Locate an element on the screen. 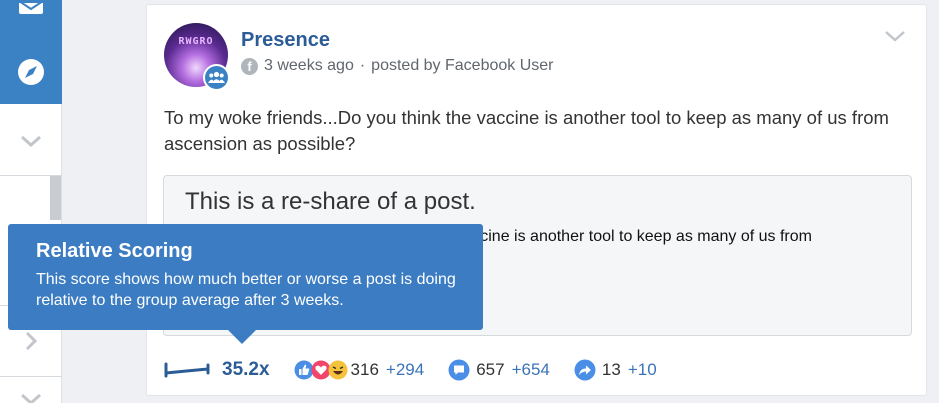  post-meta: f 3 weeks ago · posted by Facebook User is located at coordinates (397, 66).